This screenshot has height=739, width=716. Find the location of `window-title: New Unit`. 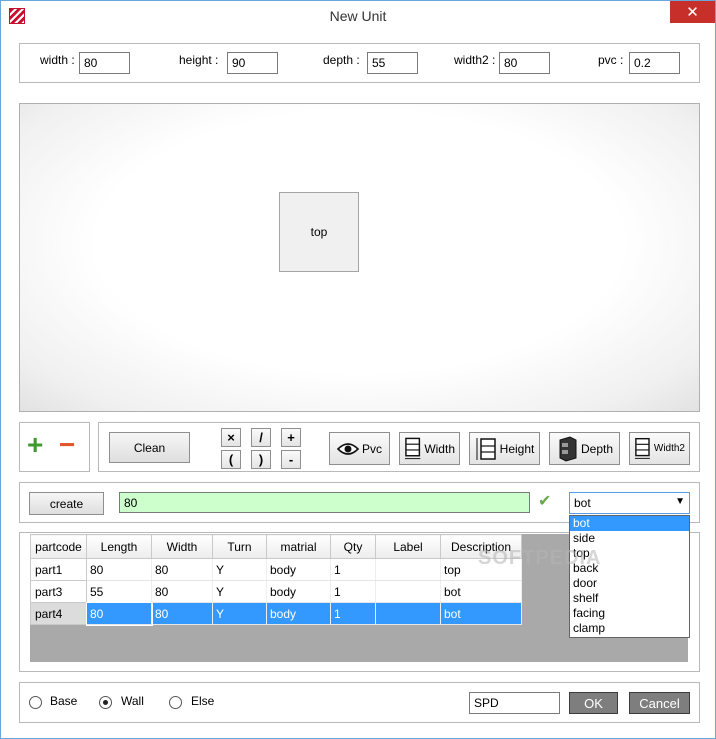

window-title: New Unit is located at coordinates (358, 16).